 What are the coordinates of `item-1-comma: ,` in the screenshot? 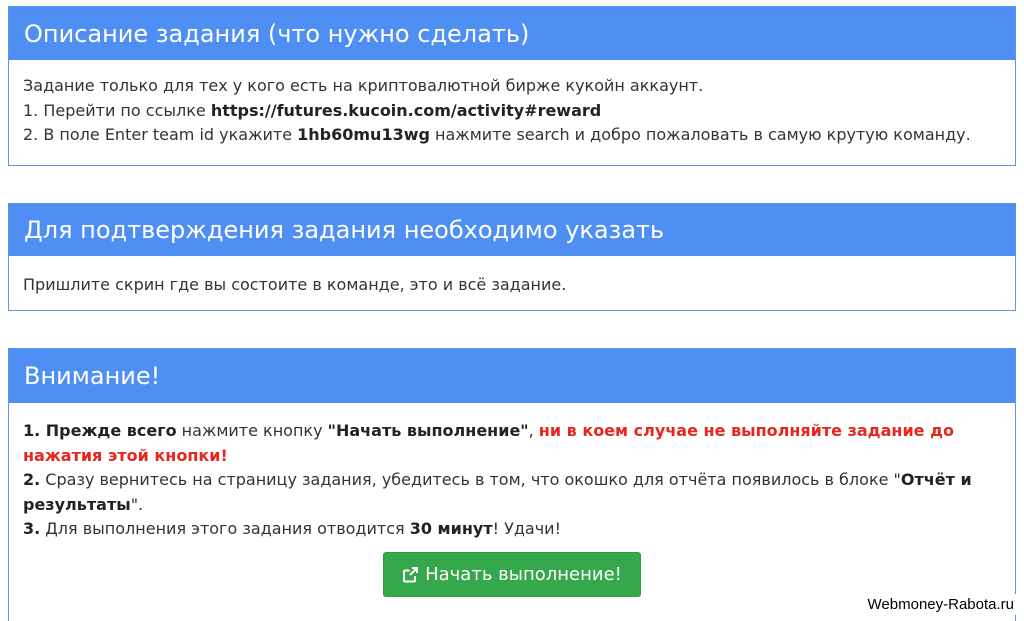 It's located at (533, 430).